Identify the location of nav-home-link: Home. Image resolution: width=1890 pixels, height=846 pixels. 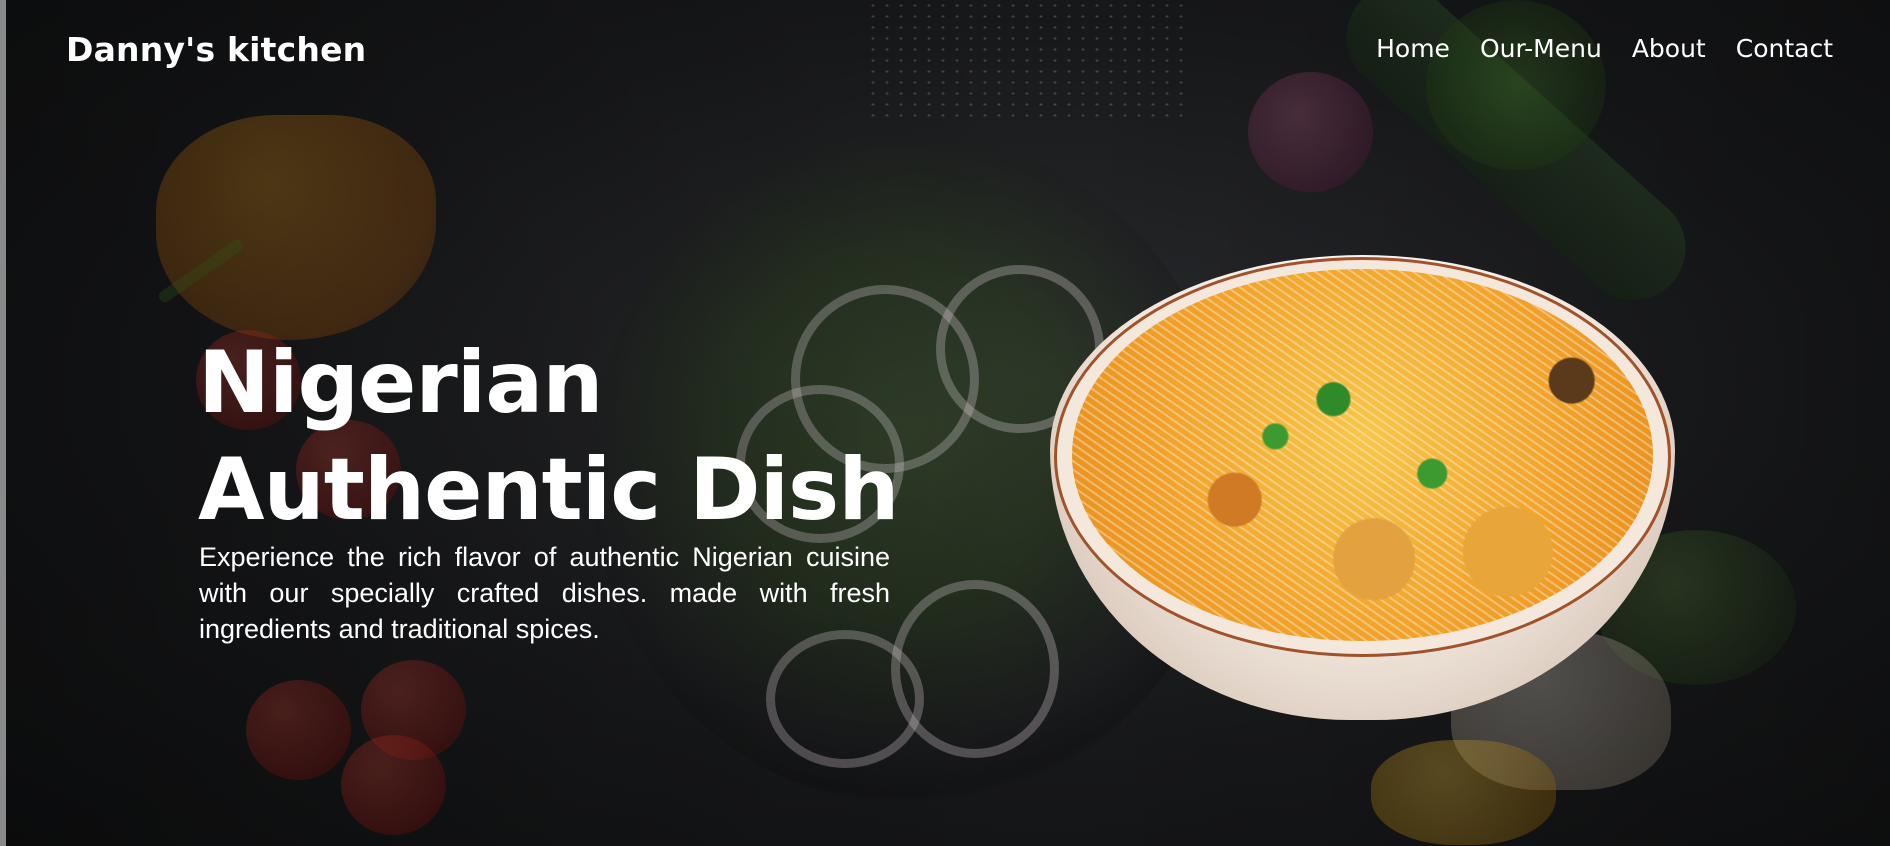
(1413, 48).